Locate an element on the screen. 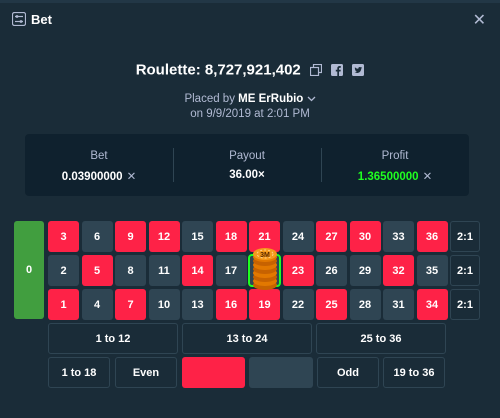 This screenshot has width=500, height=418. number-cell-26: 26 is located at coordinates (331, 270).